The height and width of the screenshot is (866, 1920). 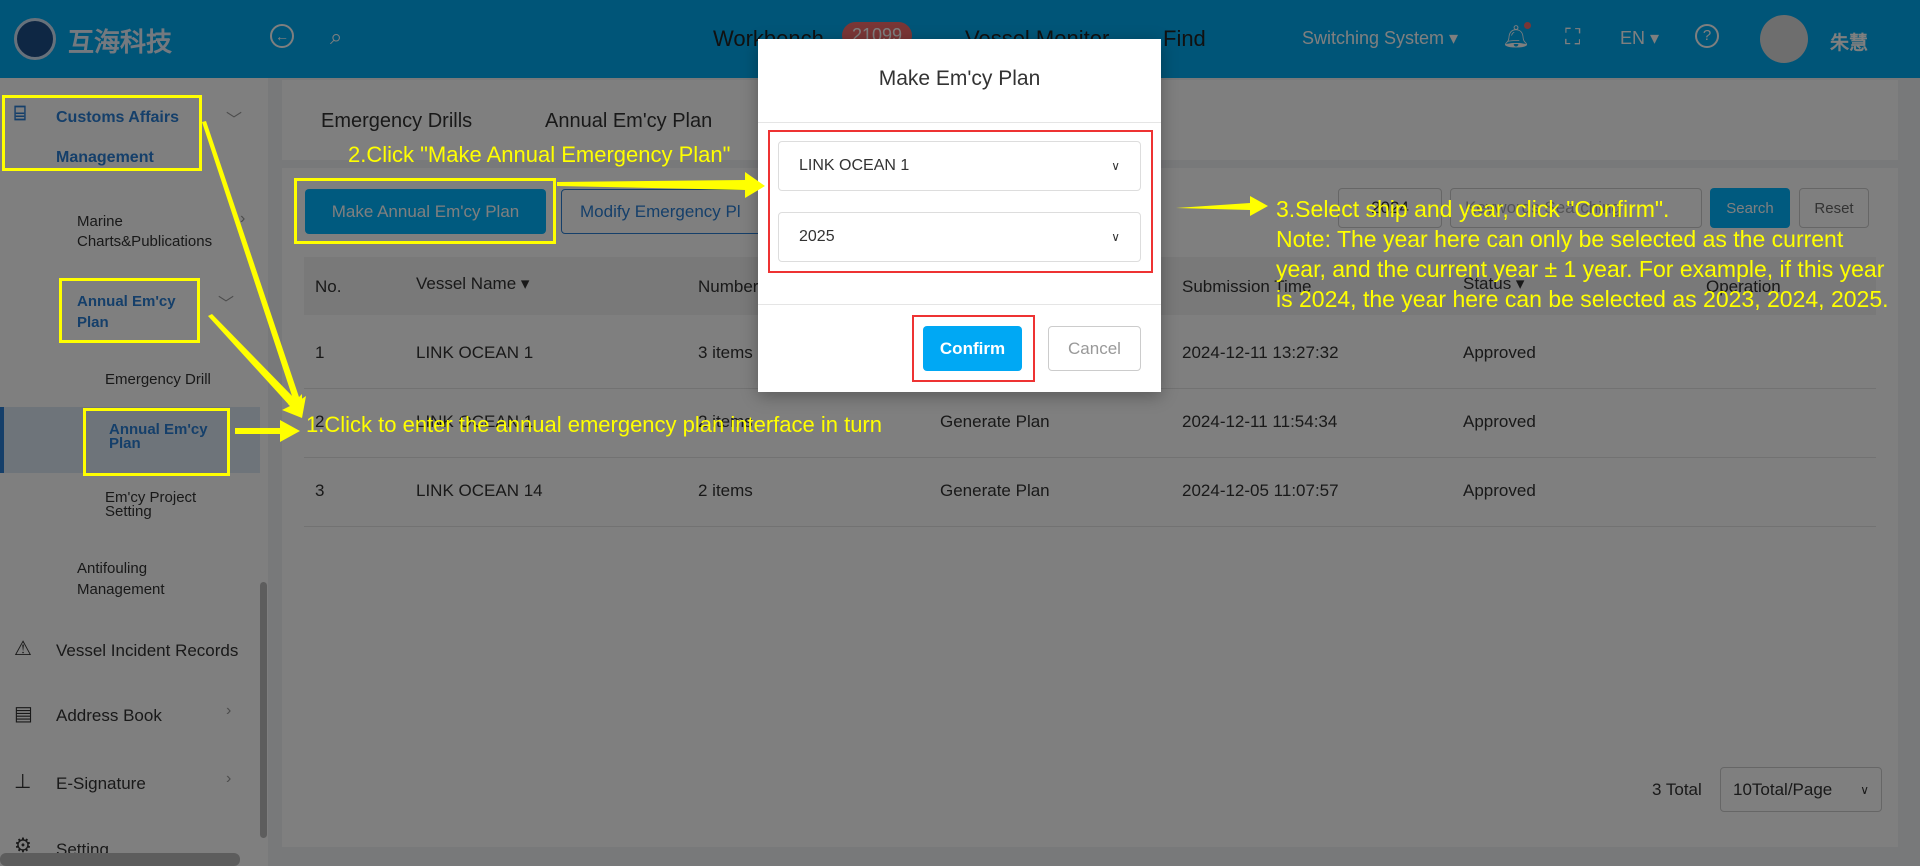 I want to click on annotation-step3-line1: 3.Select ship and year, click "Confirm"., so click(x=1473, y=209).